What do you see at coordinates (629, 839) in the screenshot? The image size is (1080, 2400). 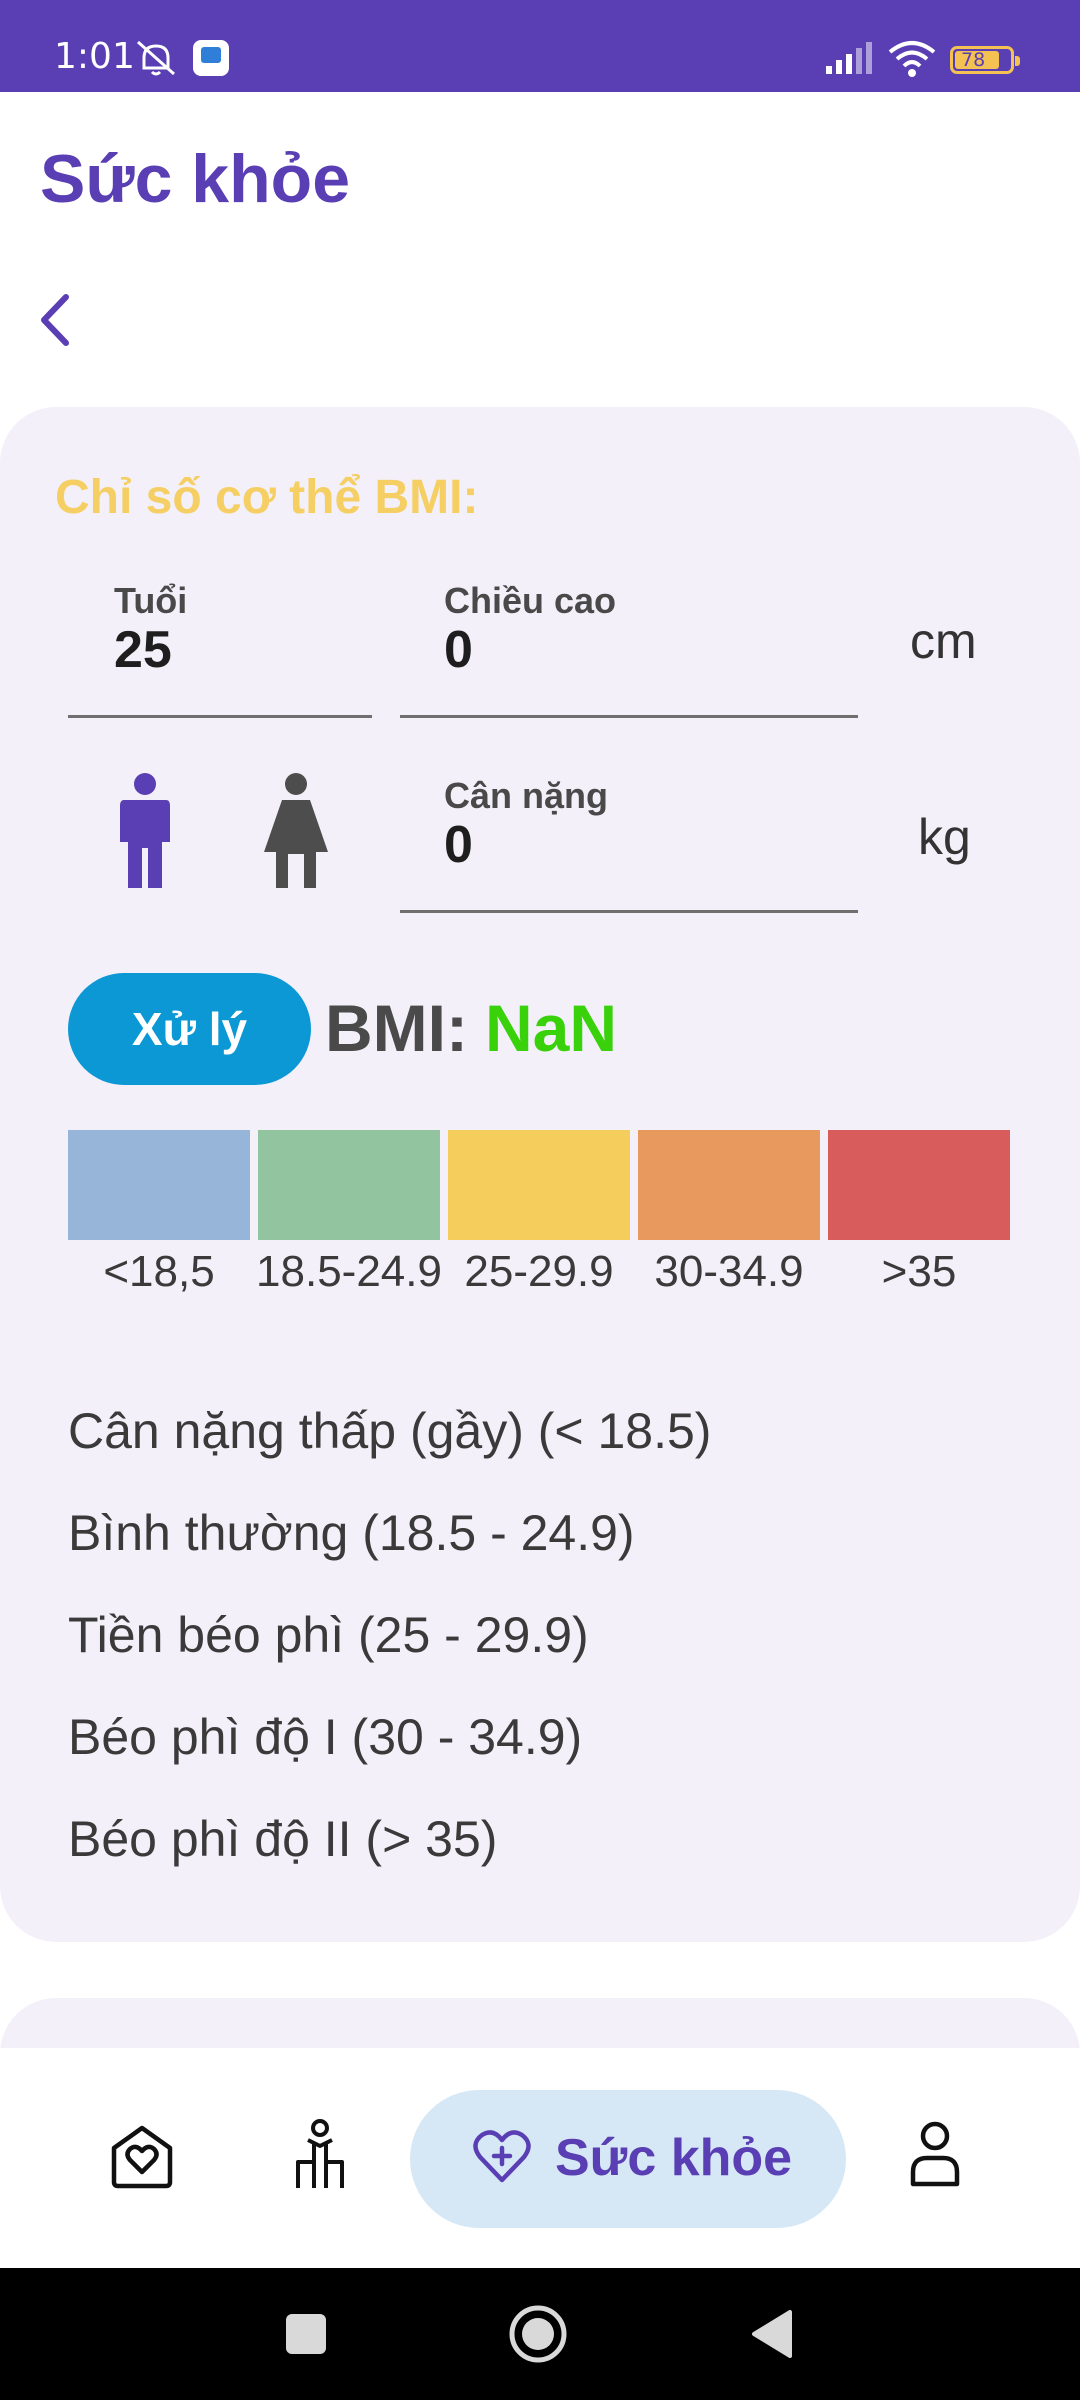 I see `weight-field: Cân nặng 0` at bounding box center [629, 839].